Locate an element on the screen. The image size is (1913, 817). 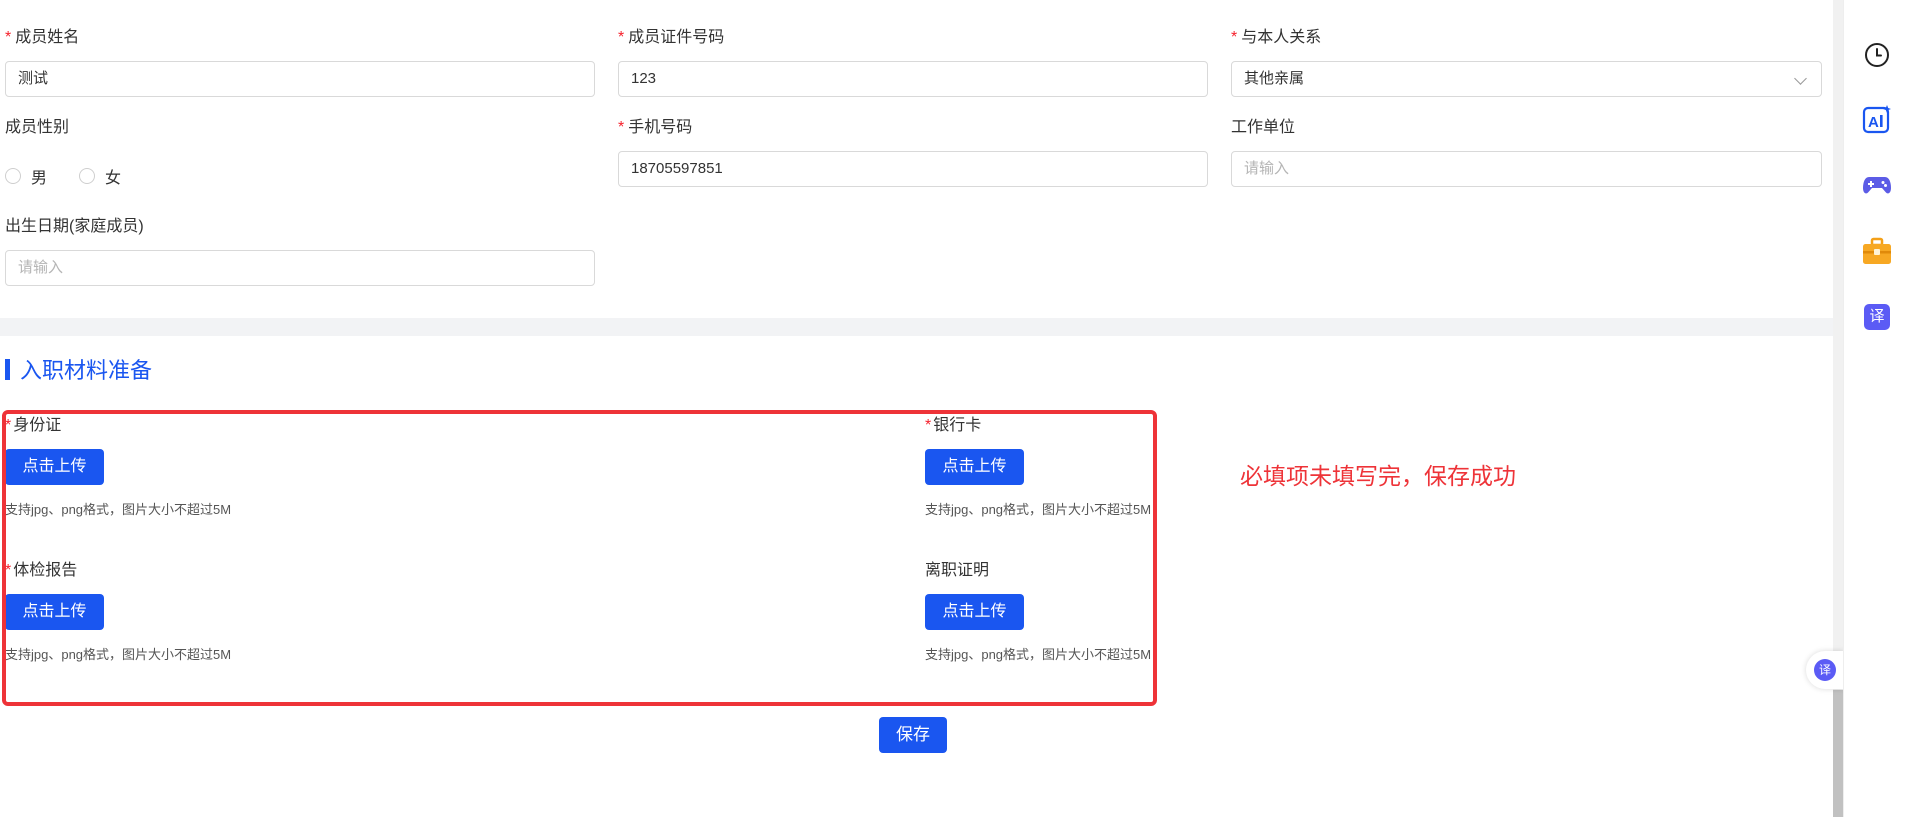
gender-label: 成员性别 is located at coordinates (37, 127).